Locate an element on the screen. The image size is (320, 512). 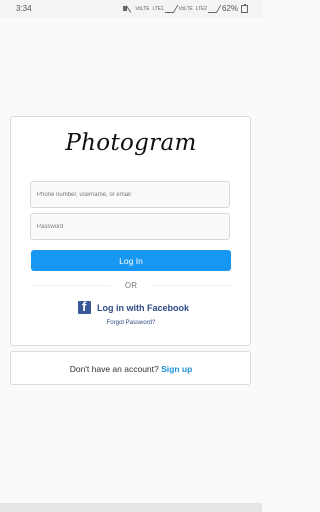
network-label-2: LTE1 is located at coordinates (158, 8).